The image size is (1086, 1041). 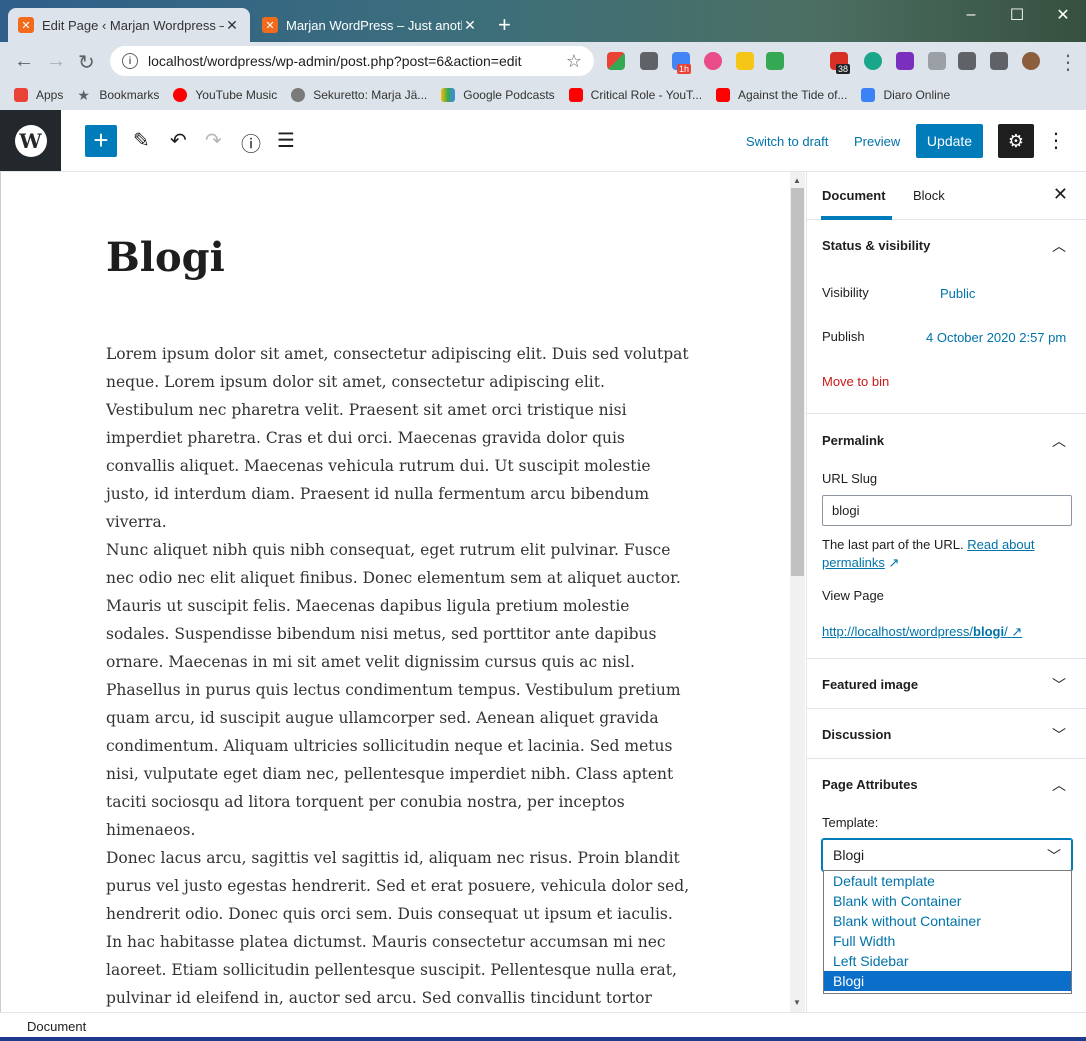 I want to click on post-title: Blogi, so click(x=165, y=257).